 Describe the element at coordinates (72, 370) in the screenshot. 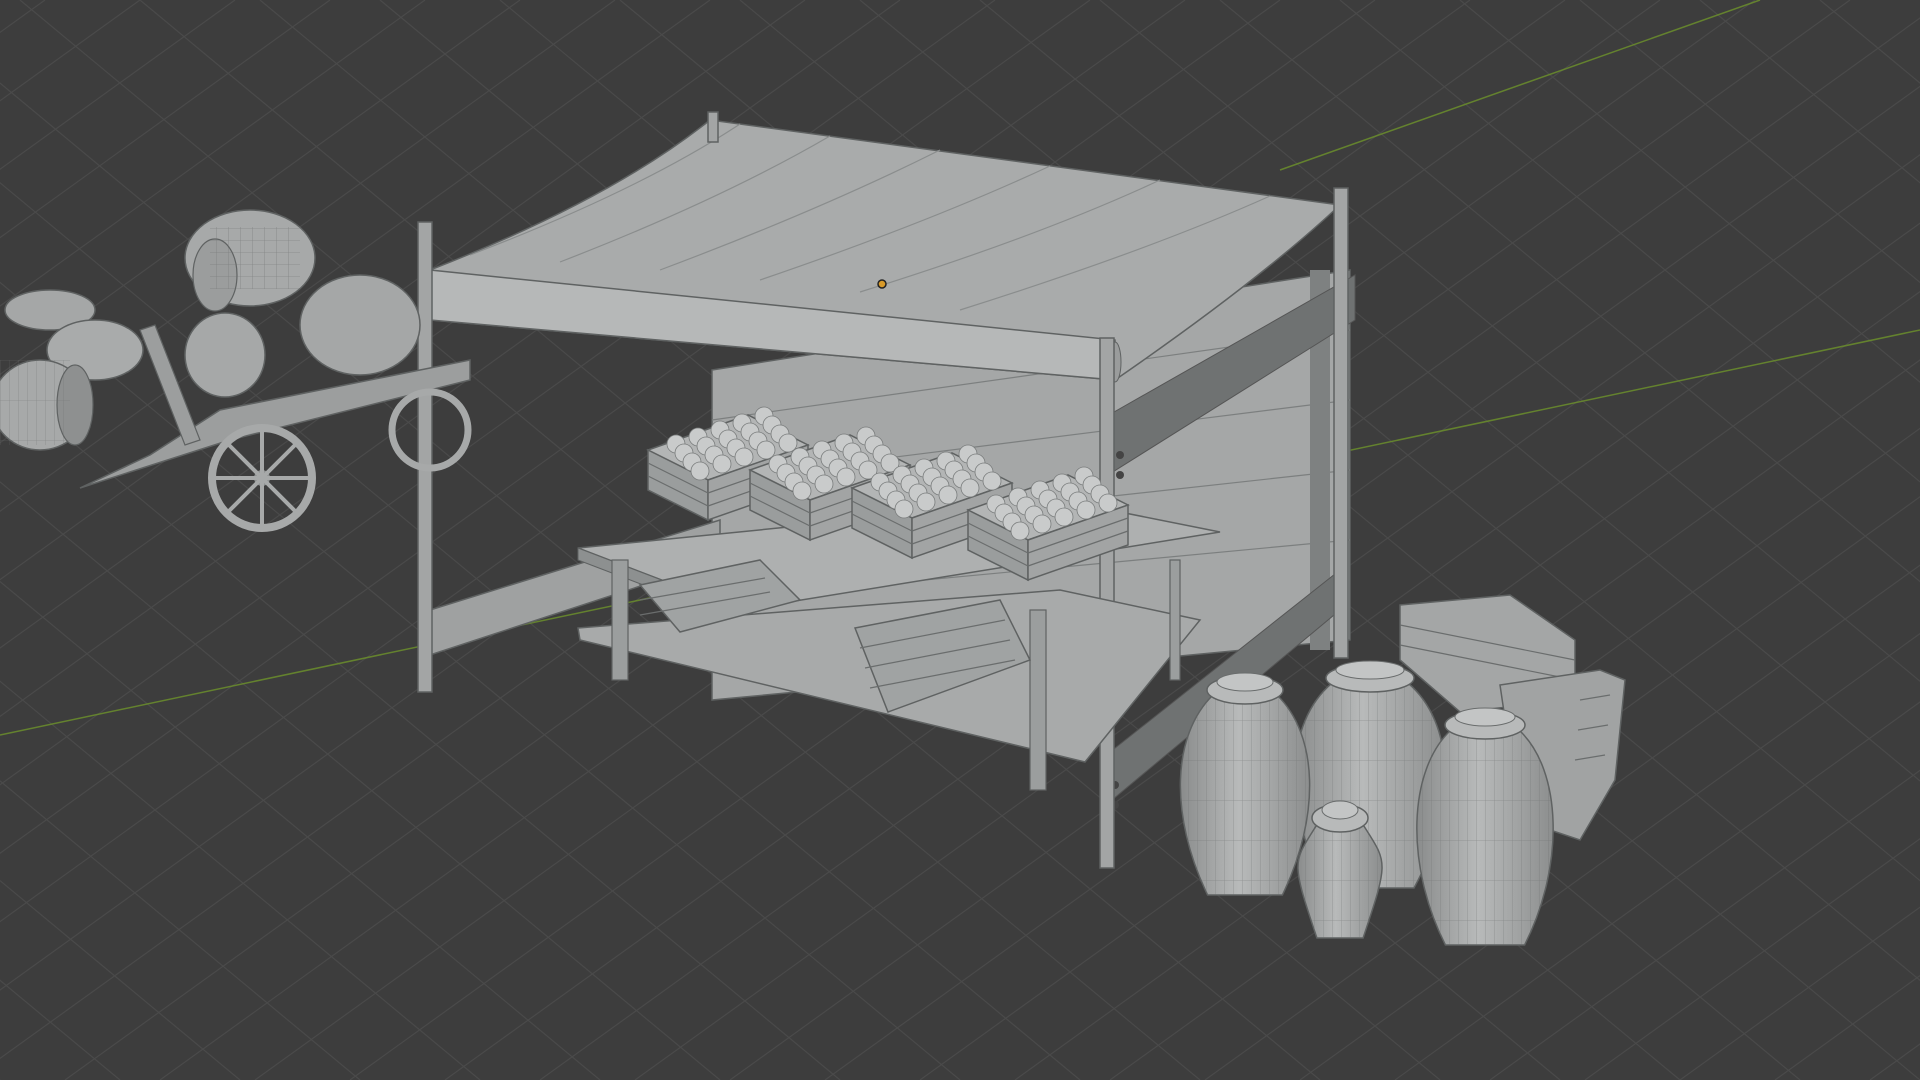

I see `barrel-pile` at that location.